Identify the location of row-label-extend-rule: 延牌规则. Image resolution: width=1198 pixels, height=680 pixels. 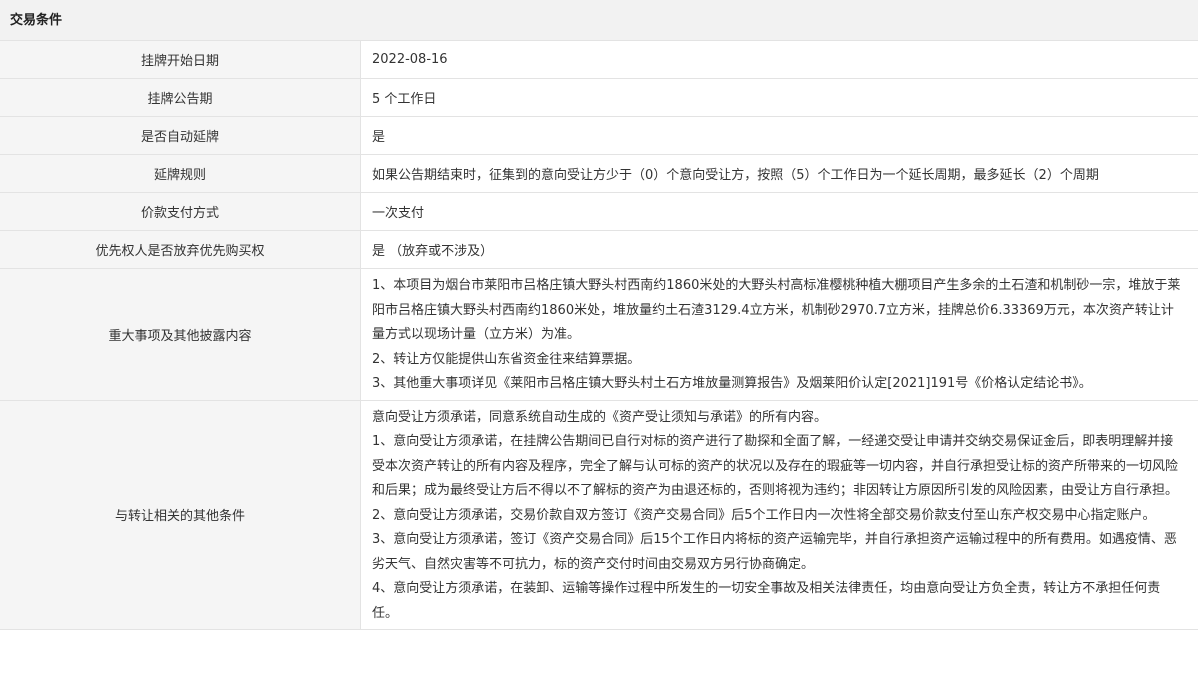
(180, 173).